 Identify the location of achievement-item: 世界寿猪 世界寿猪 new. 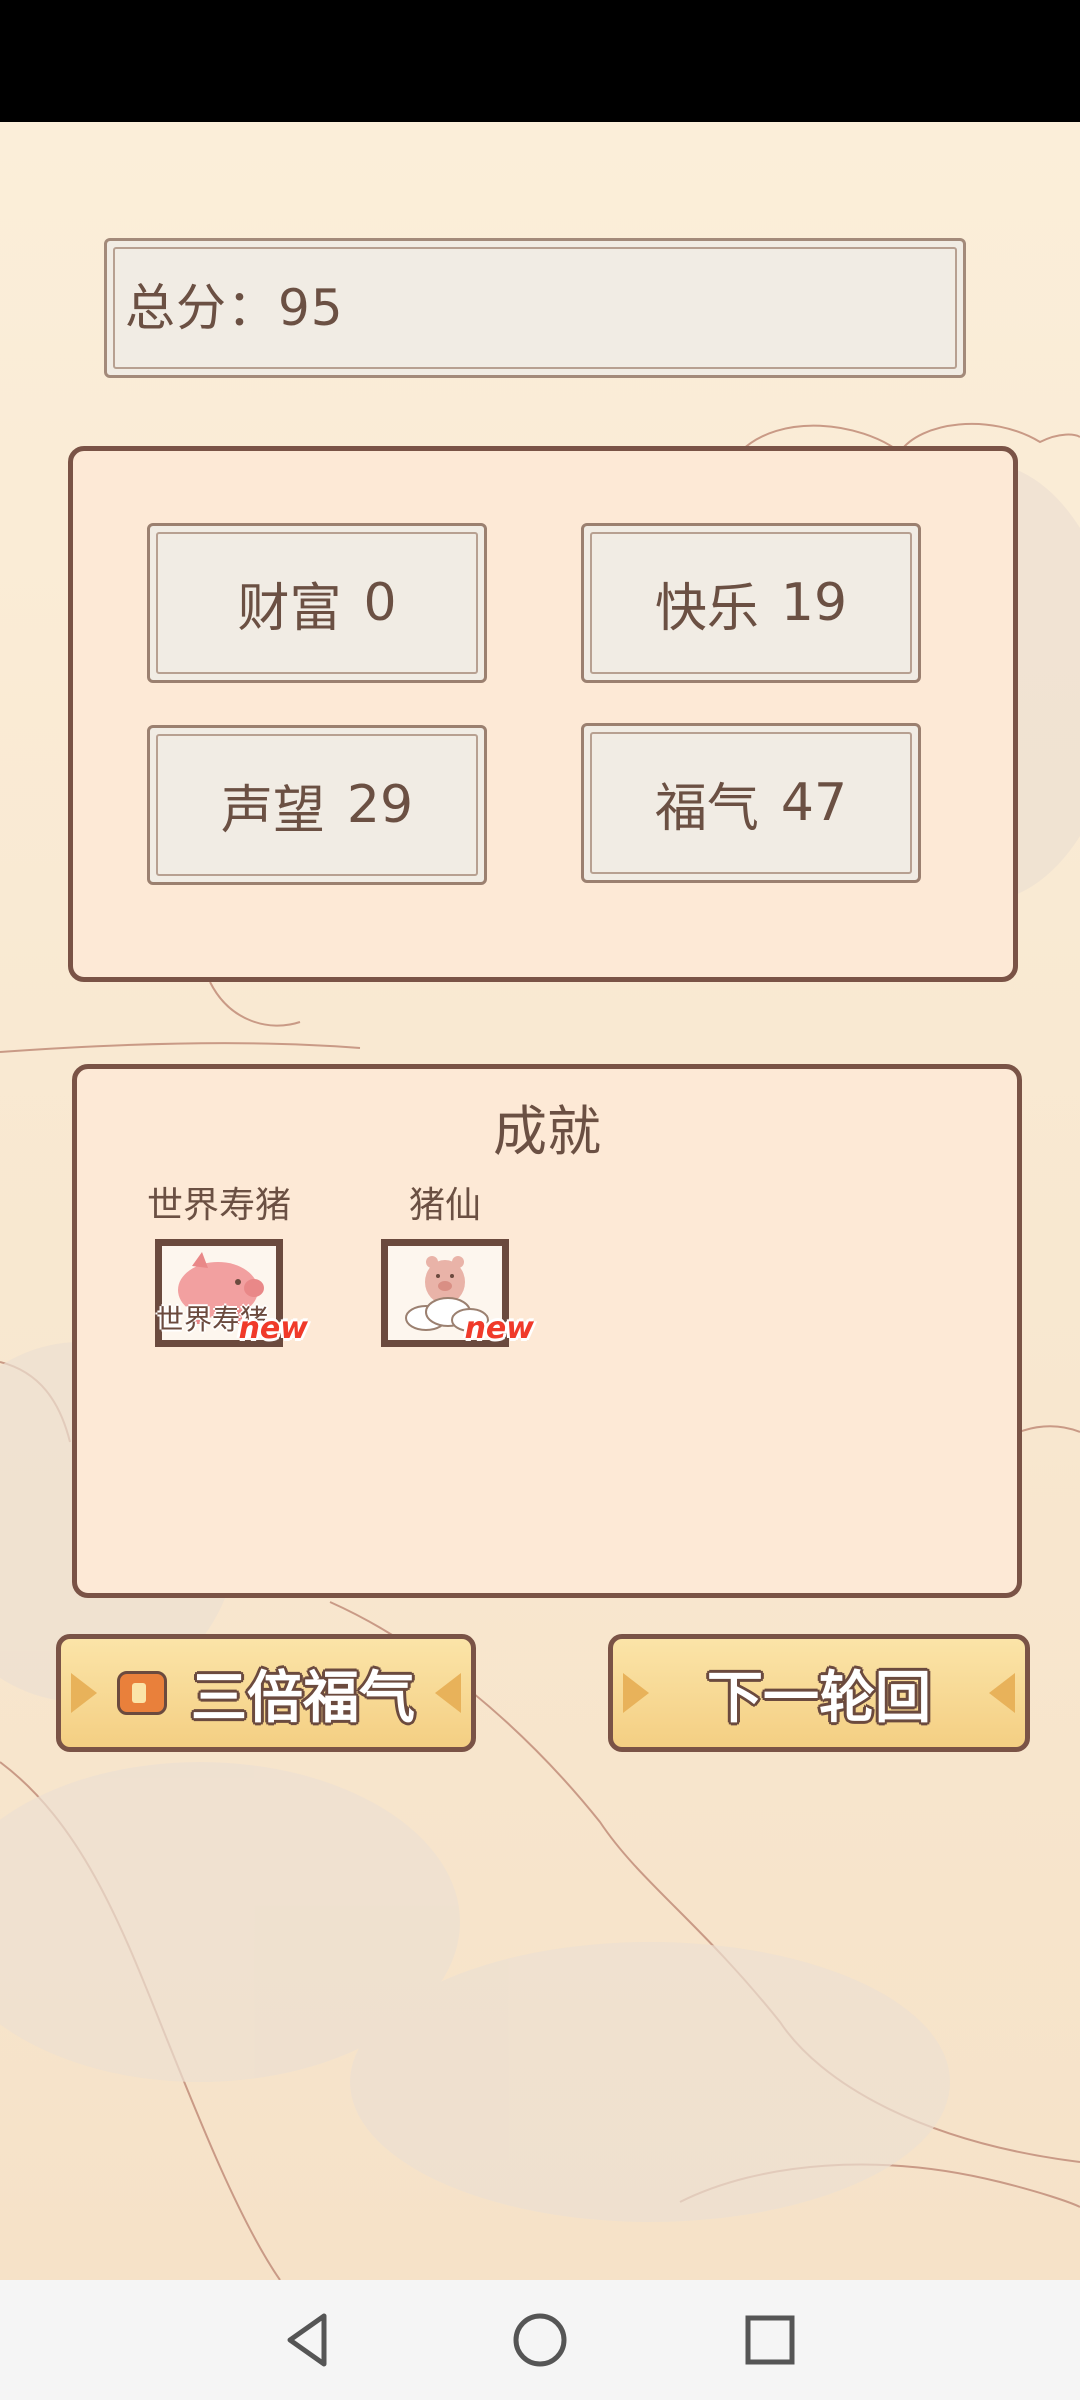
(219, 1264).